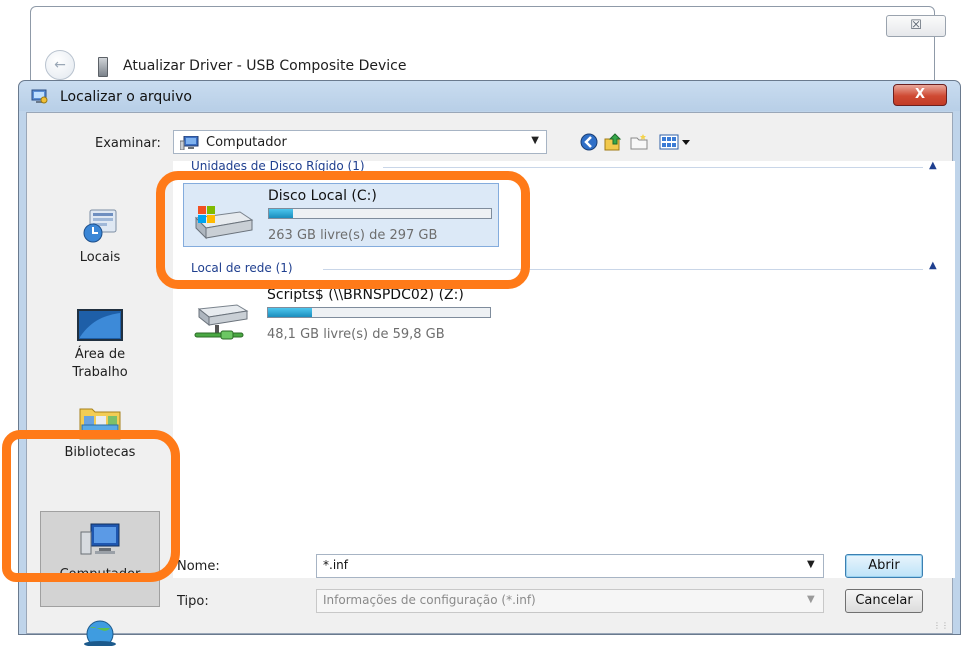  I want to click on place-label: Computador, so click(100, 574).